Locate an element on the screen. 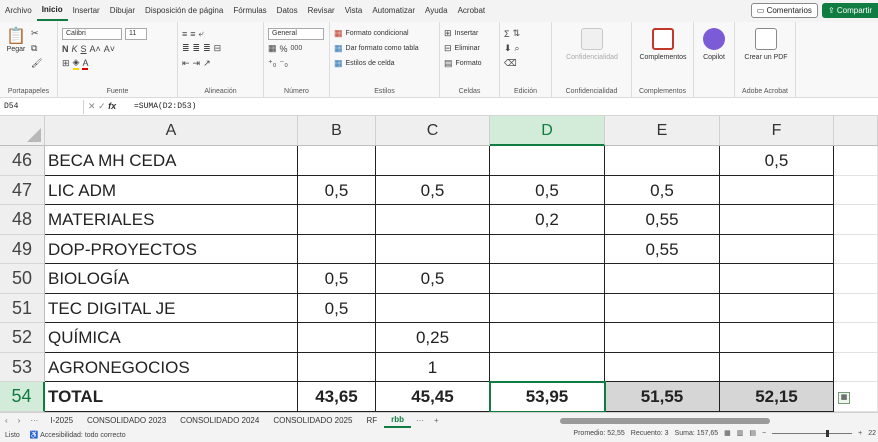 The height and width of the screenshot is (442, 878). cell-d49 is located at coordinates (547, 249).